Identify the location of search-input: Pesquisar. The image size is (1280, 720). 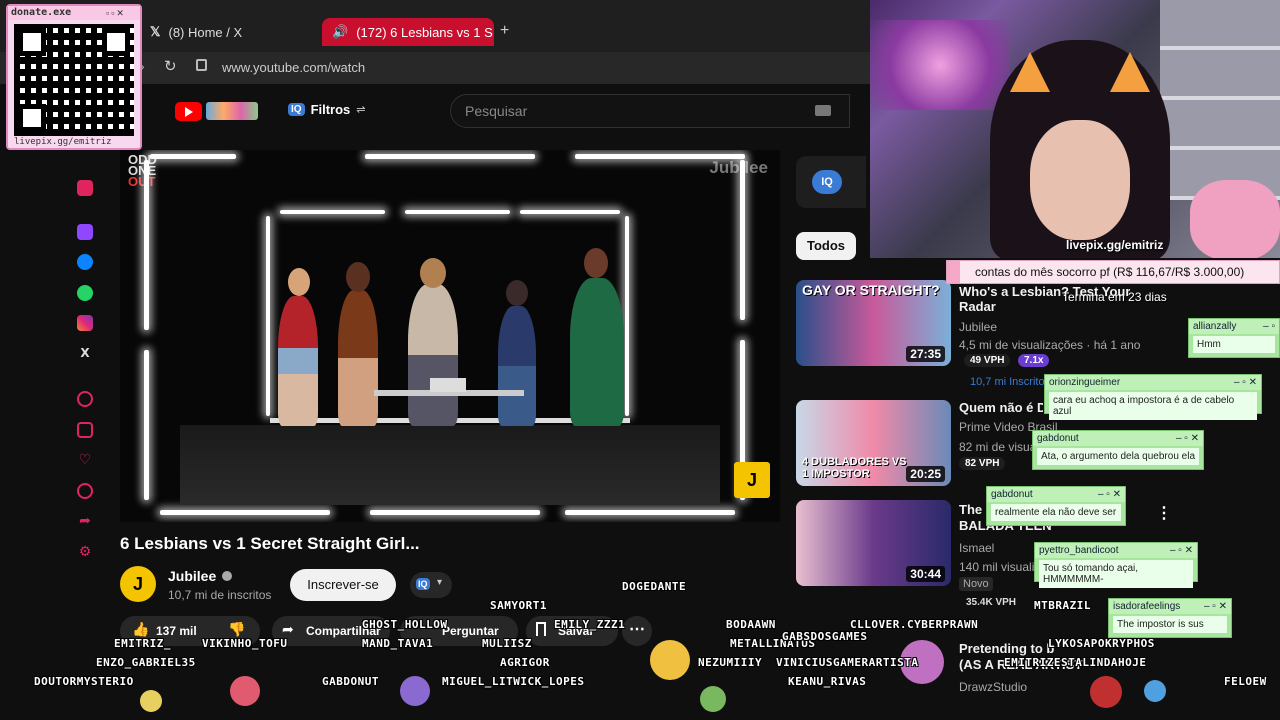
(650, 111).